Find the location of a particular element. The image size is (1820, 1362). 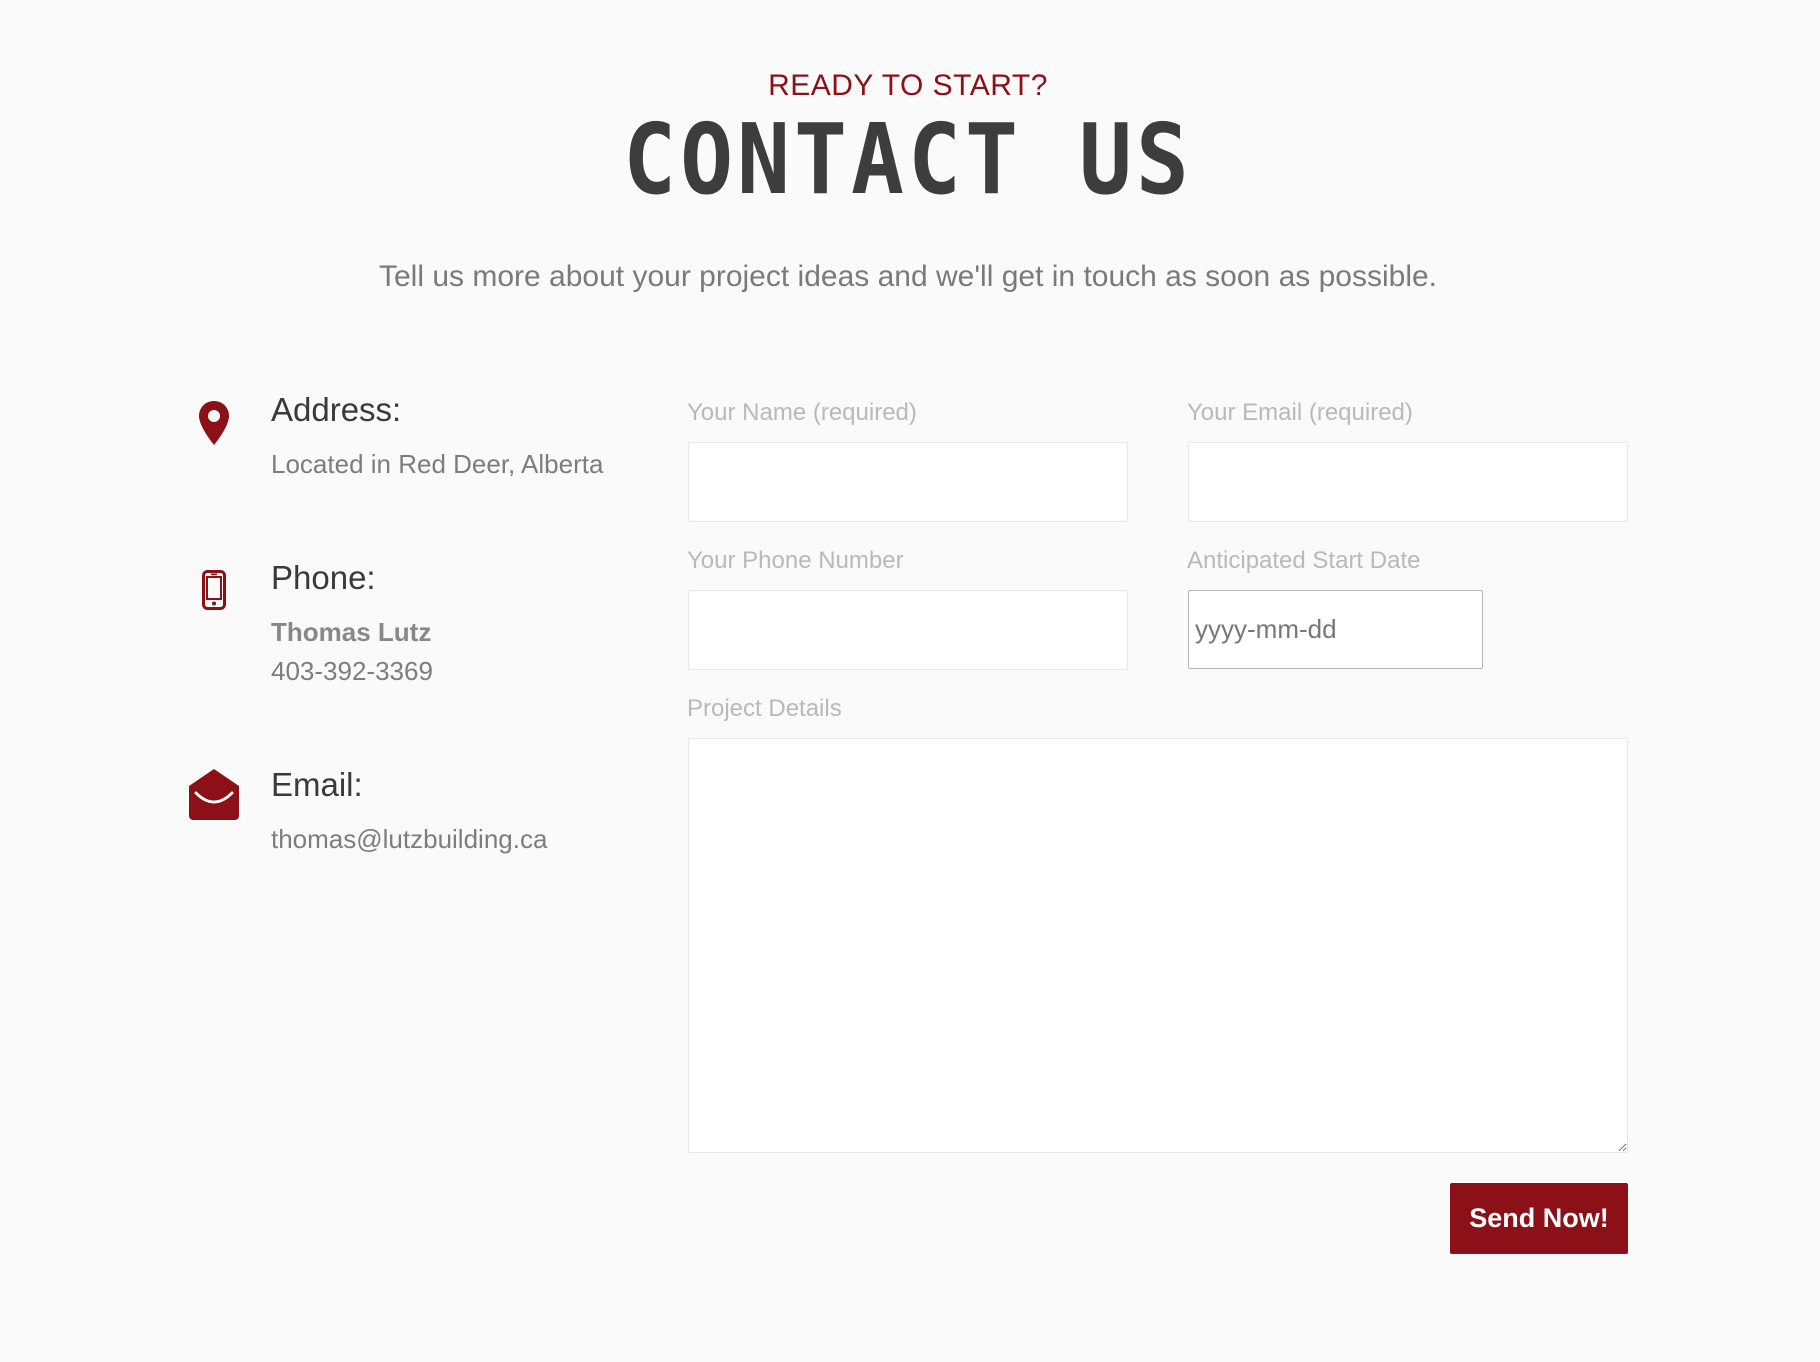

phone-contact-name: Thomas Lutz is located at coordinates (351, 632).